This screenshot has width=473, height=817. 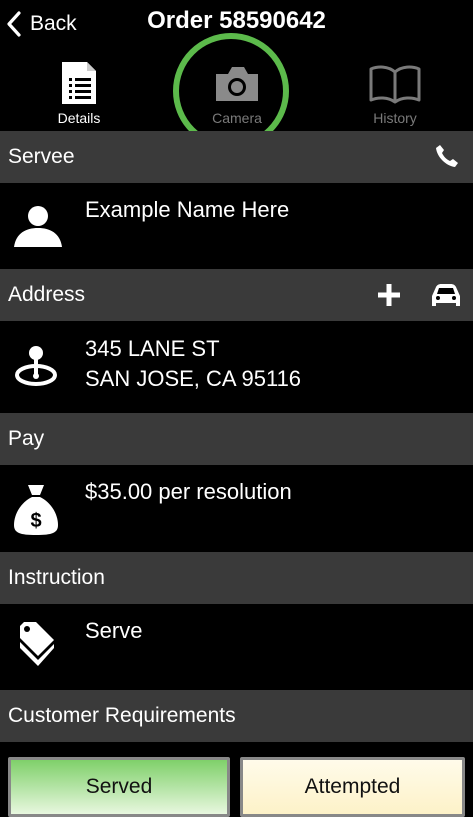 I want to click on map-pin-icon, so click(x=36, y=366).